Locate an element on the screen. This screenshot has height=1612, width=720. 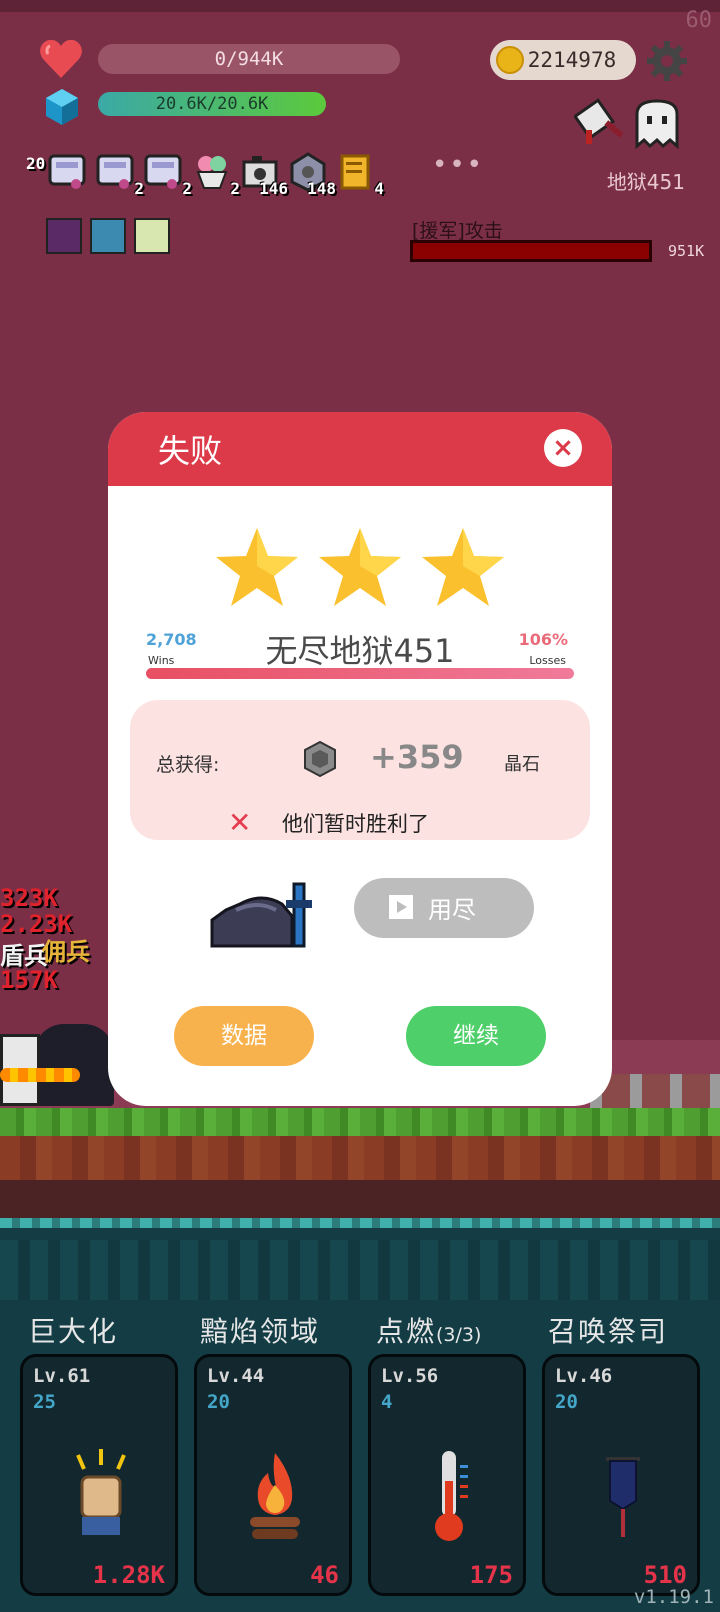
skill-value: 46 is located at coordinates (324, 1575).